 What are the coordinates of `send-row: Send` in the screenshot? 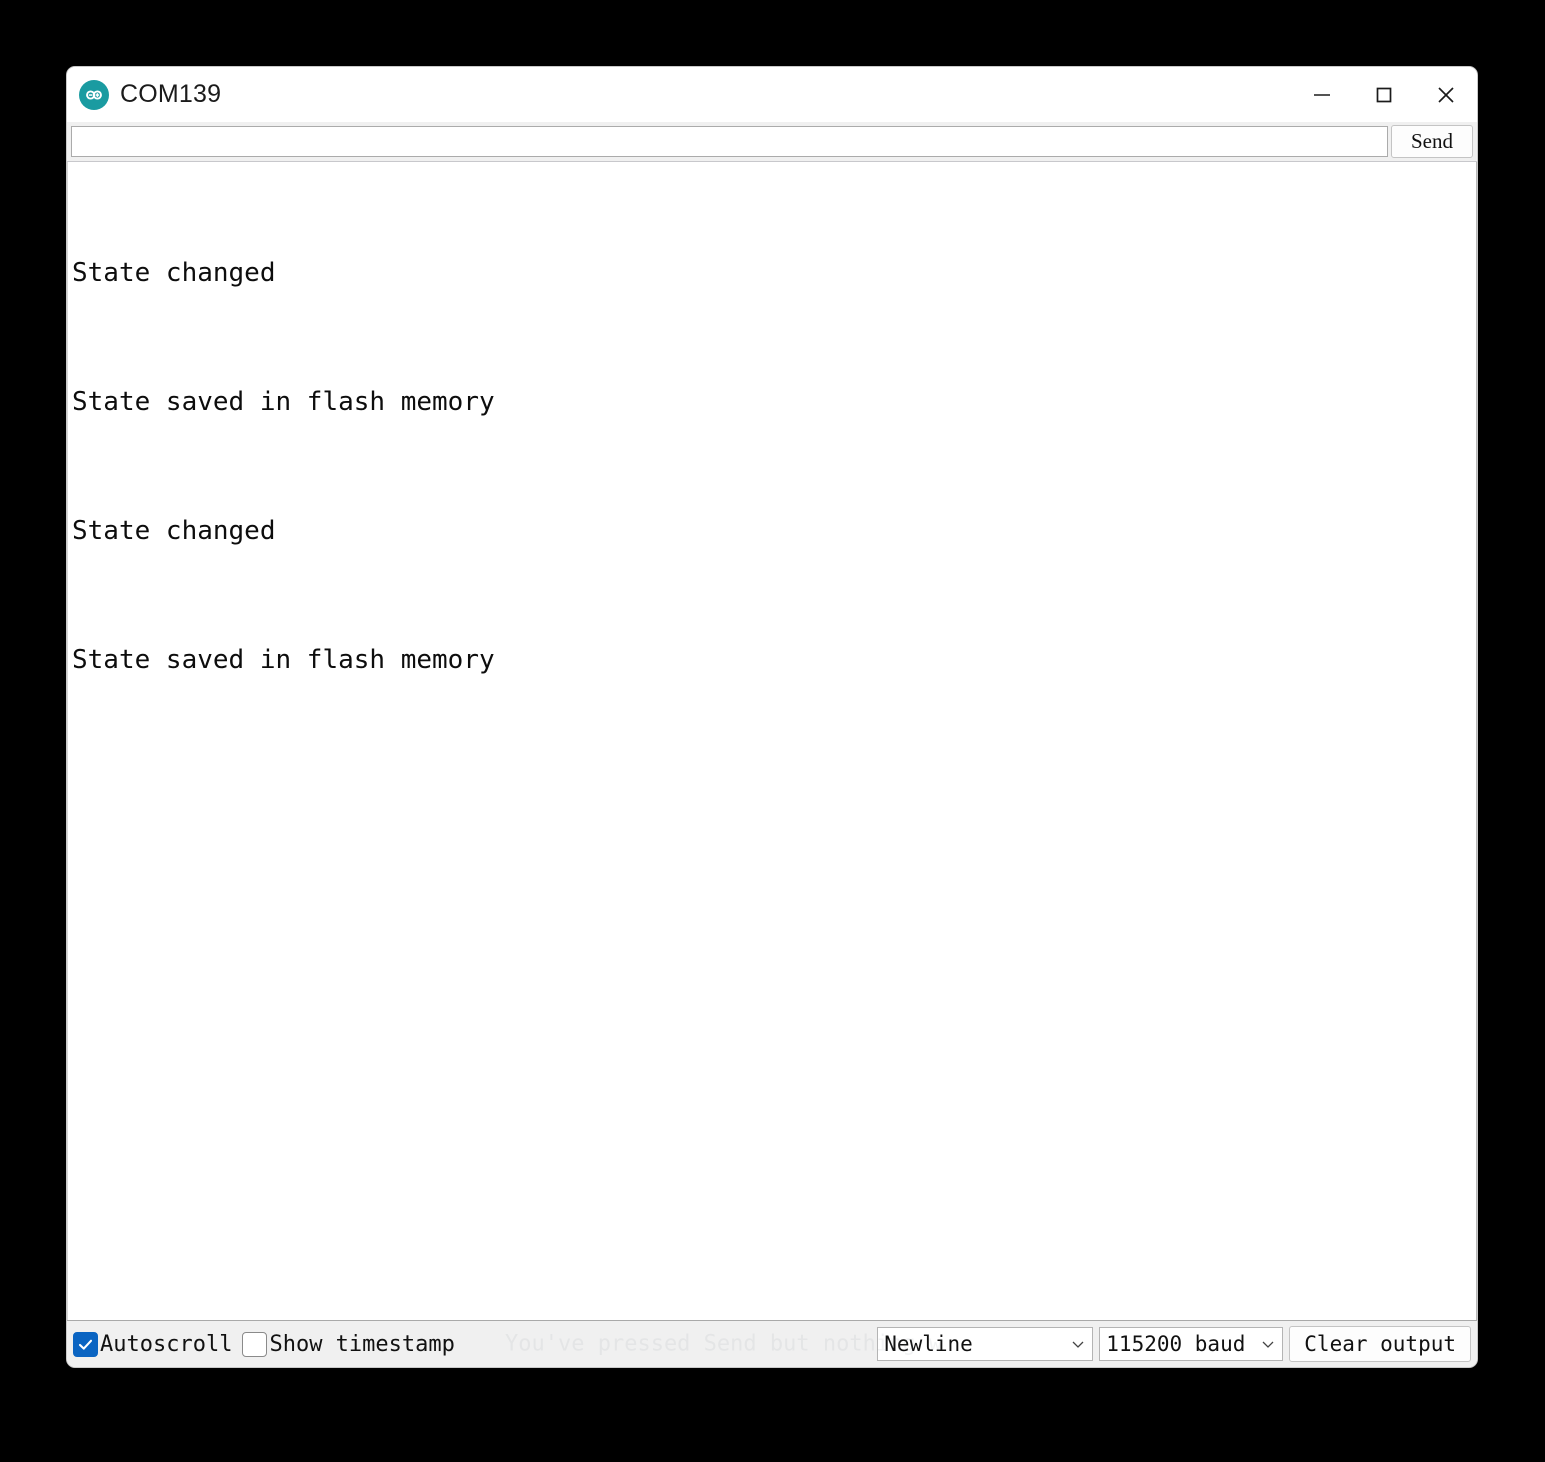 It's located at (772, 142).